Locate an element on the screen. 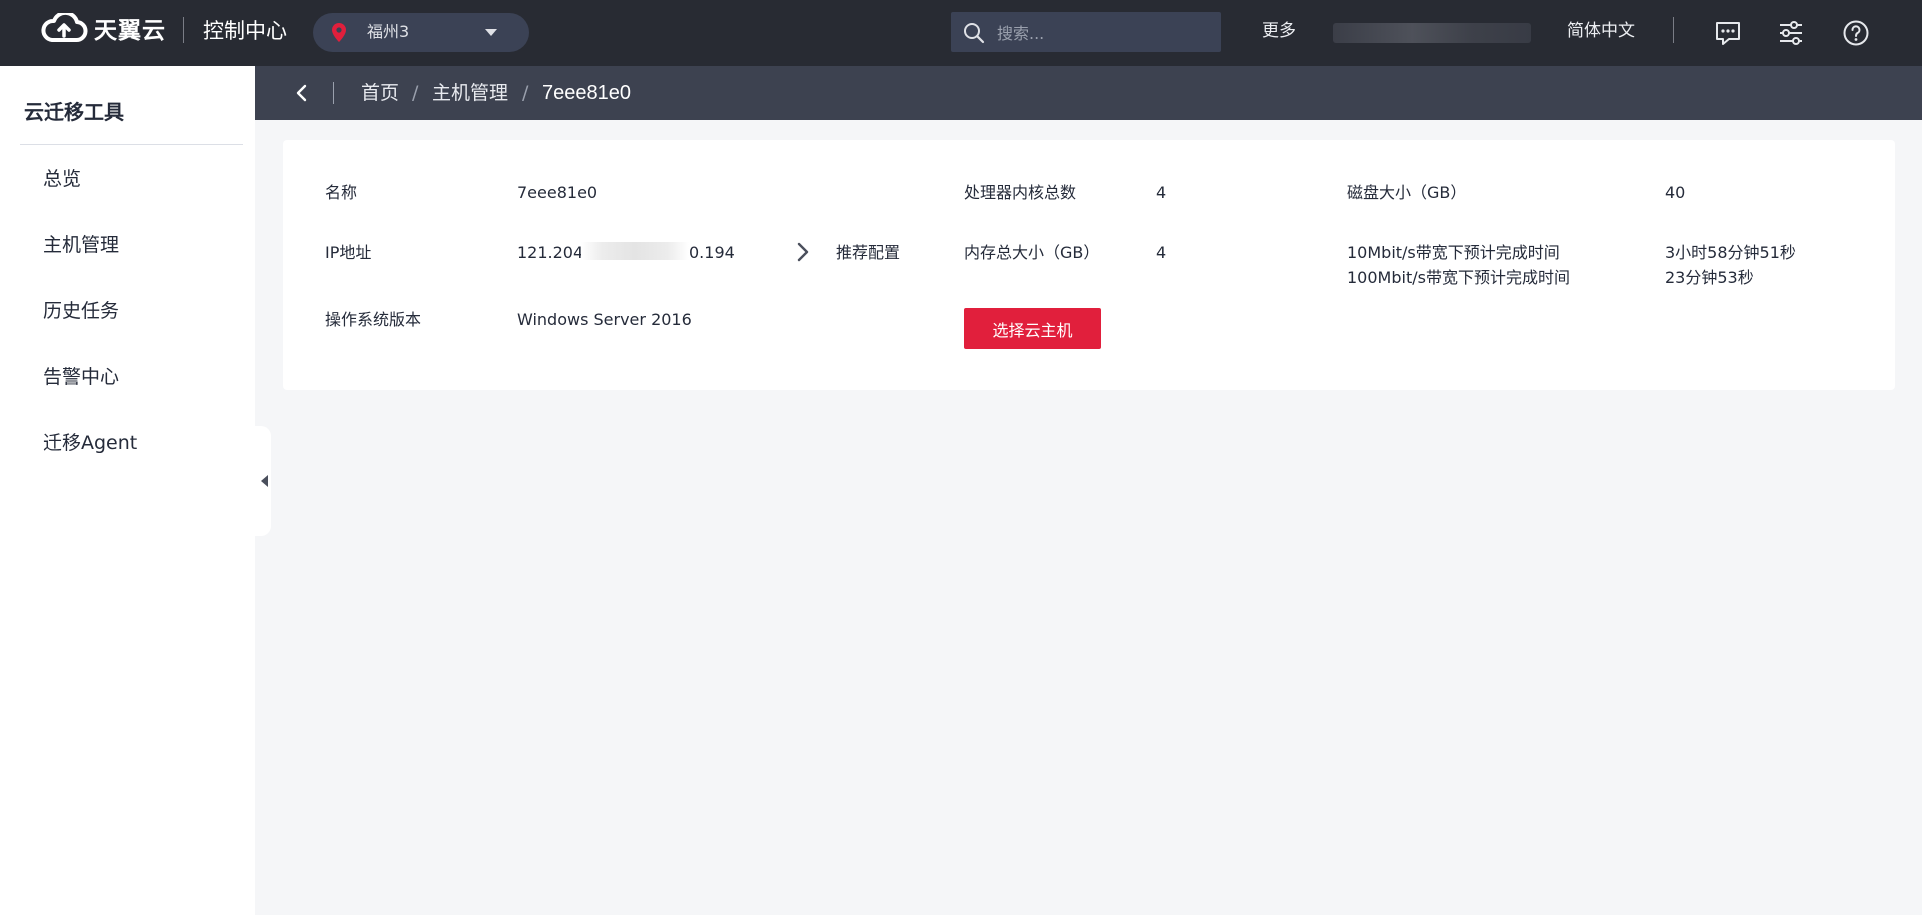 The image size is (1922, 915). memory-value: 4 is located at coordinates (1161, 252).